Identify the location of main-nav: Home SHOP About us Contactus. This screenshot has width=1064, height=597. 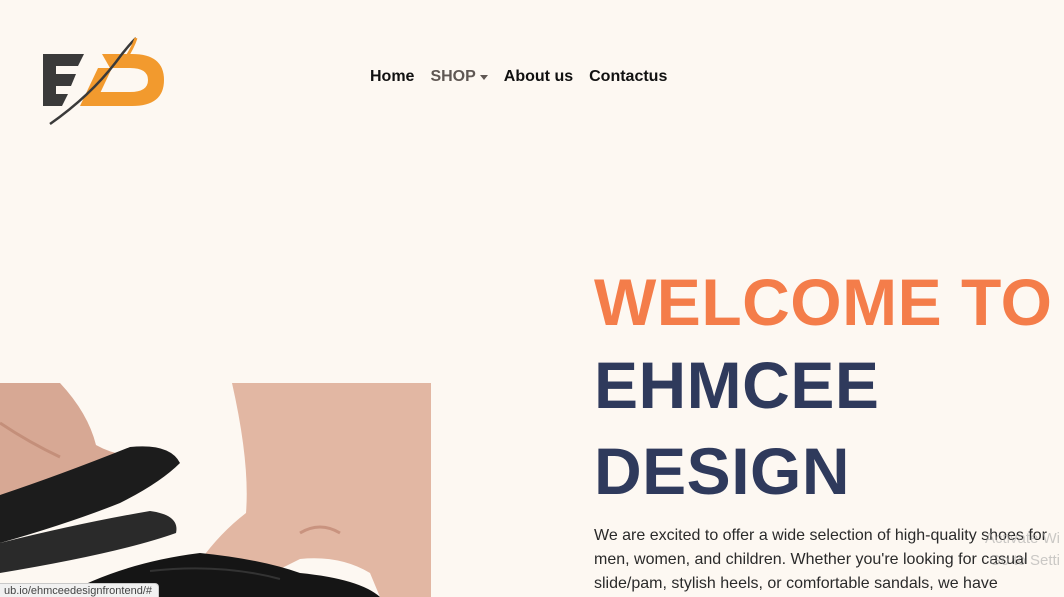
(518, 77).